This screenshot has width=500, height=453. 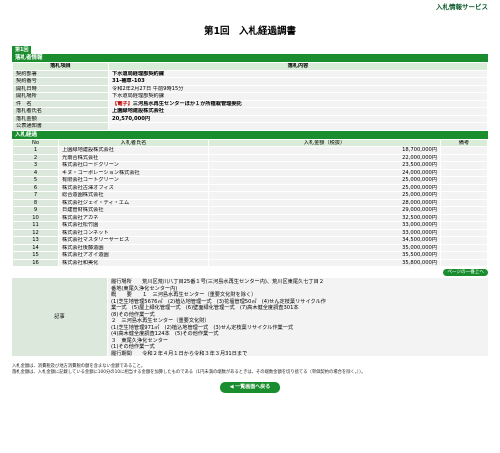 I want to click on bid-no: 4, so click(x=35, y=173).